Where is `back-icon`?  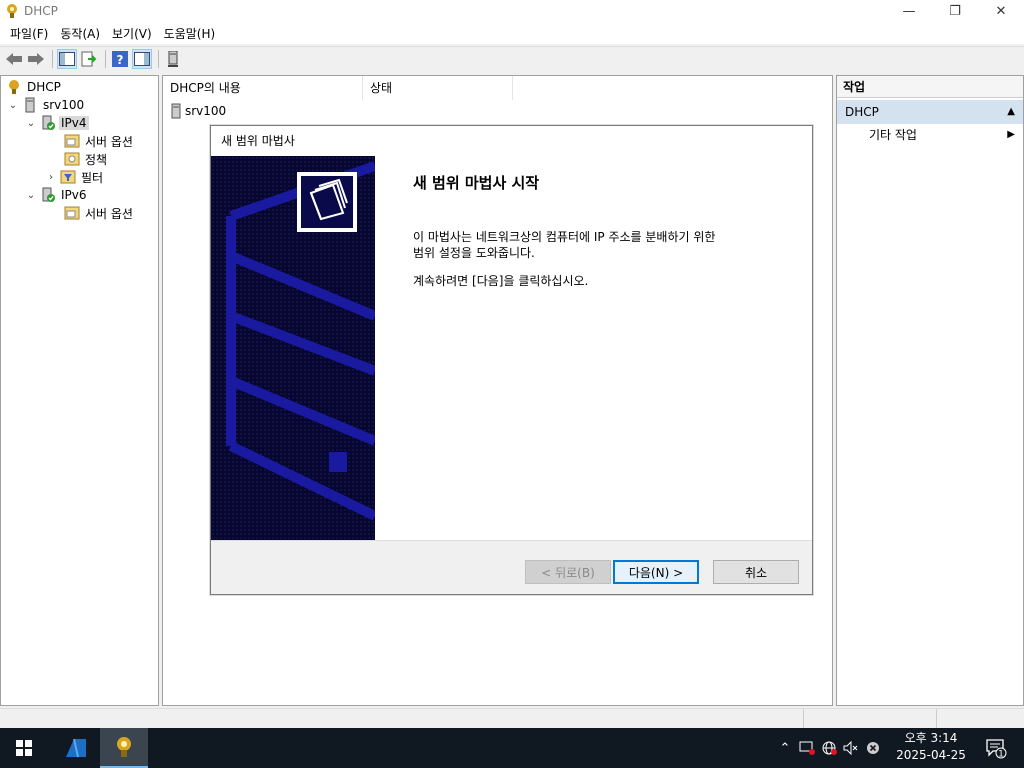
back-icon is located at coordinates (14, 59).